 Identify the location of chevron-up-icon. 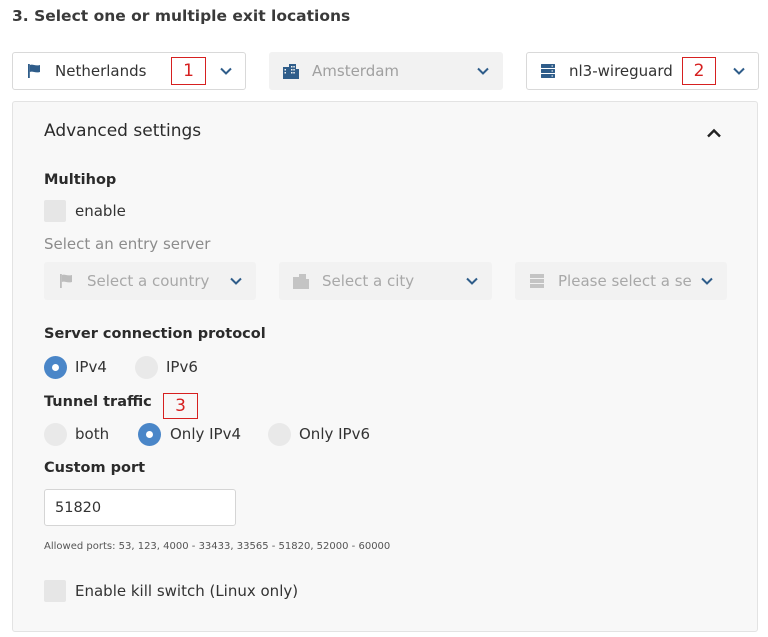
(715, 130).